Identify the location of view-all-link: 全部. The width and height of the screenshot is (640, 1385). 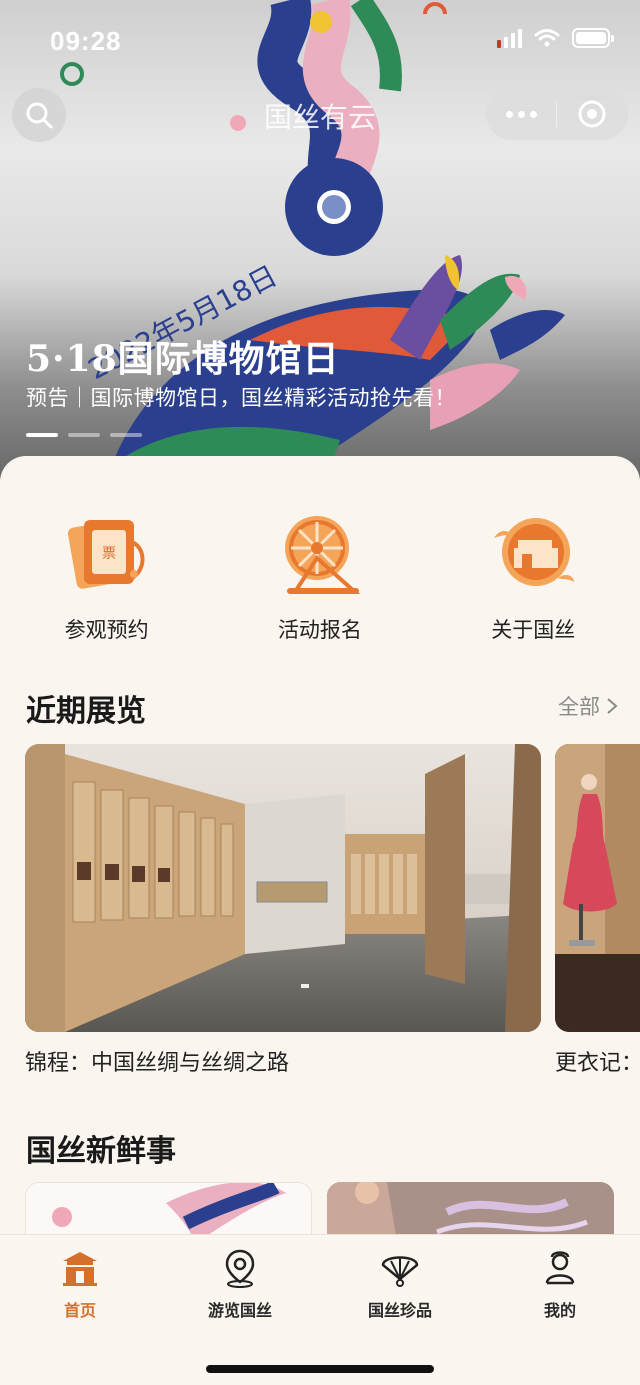
(588, 706).